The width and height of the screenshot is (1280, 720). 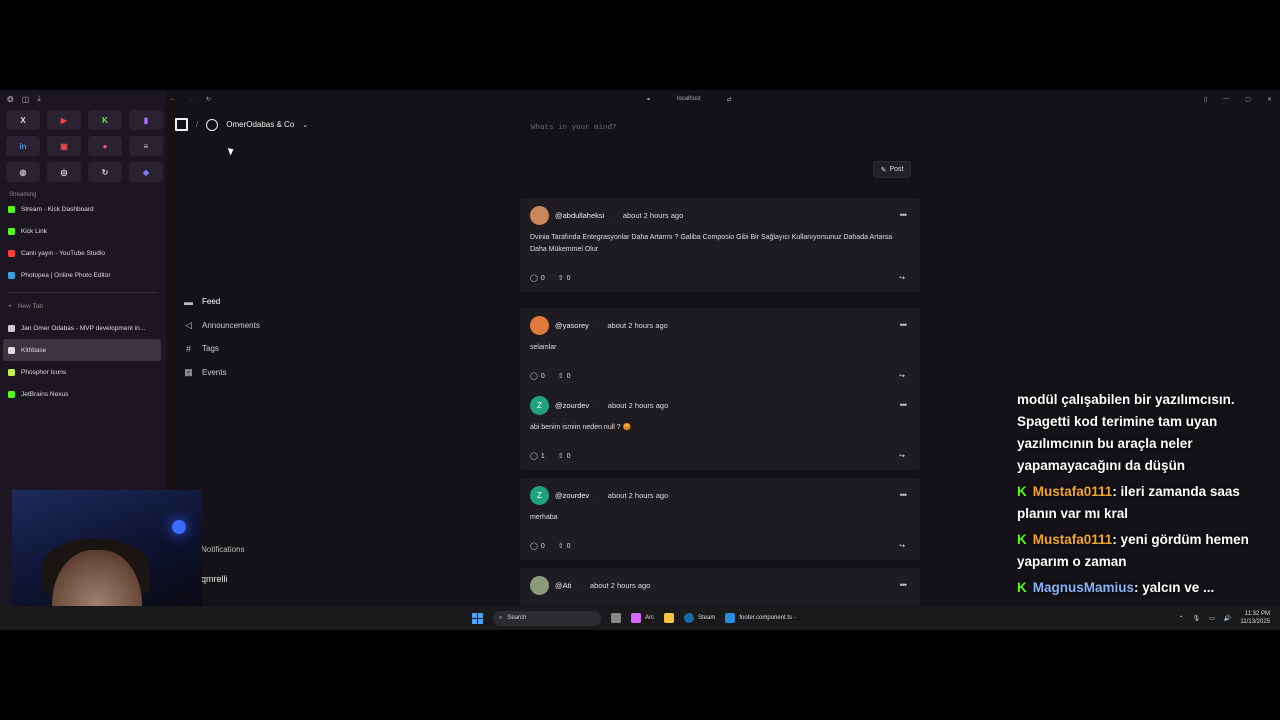 What do you see at coordinates (572, 325) in the screenshot?
I see `post-author: @yasorey` at bounding box center [572, 325].